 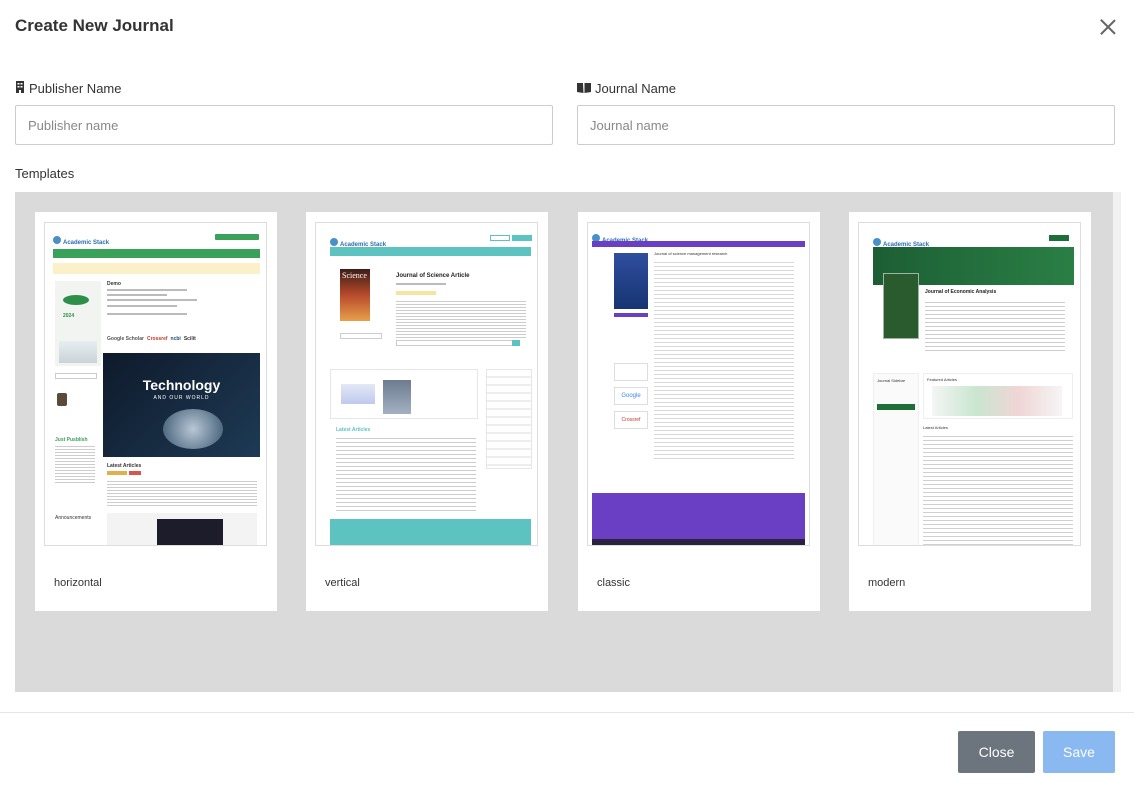 I want to click on thumb-partners: Google Scholar Crossref ncbi Scilit, so click(x=151, y=339).